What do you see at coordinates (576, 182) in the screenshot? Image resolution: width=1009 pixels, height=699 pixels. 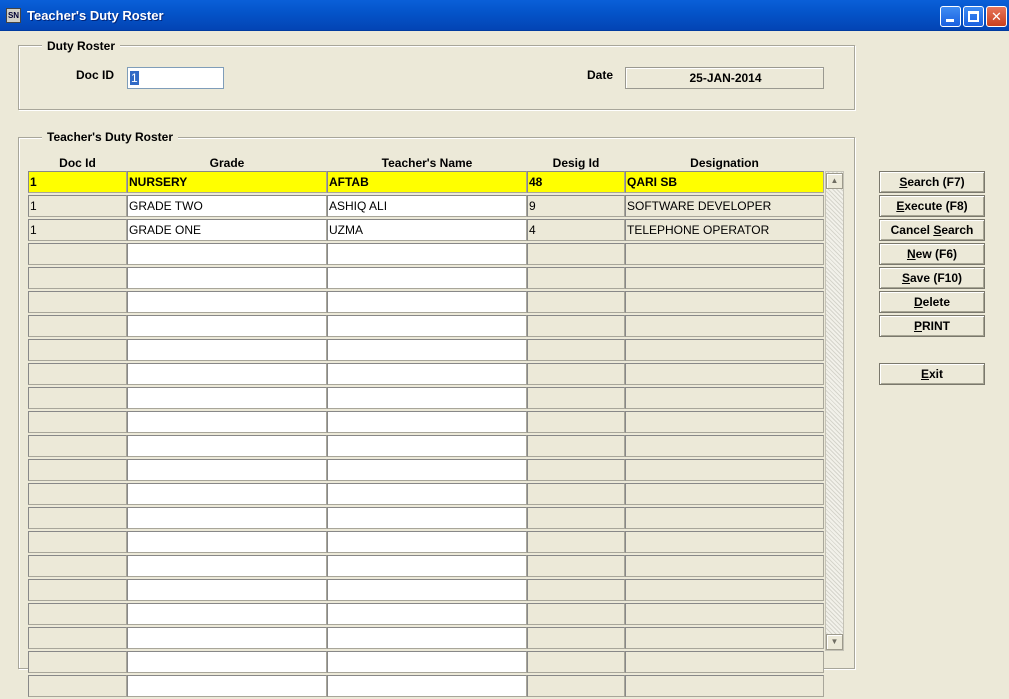 I see `cell-desig-id: 48` at bounding box center [576, 182].